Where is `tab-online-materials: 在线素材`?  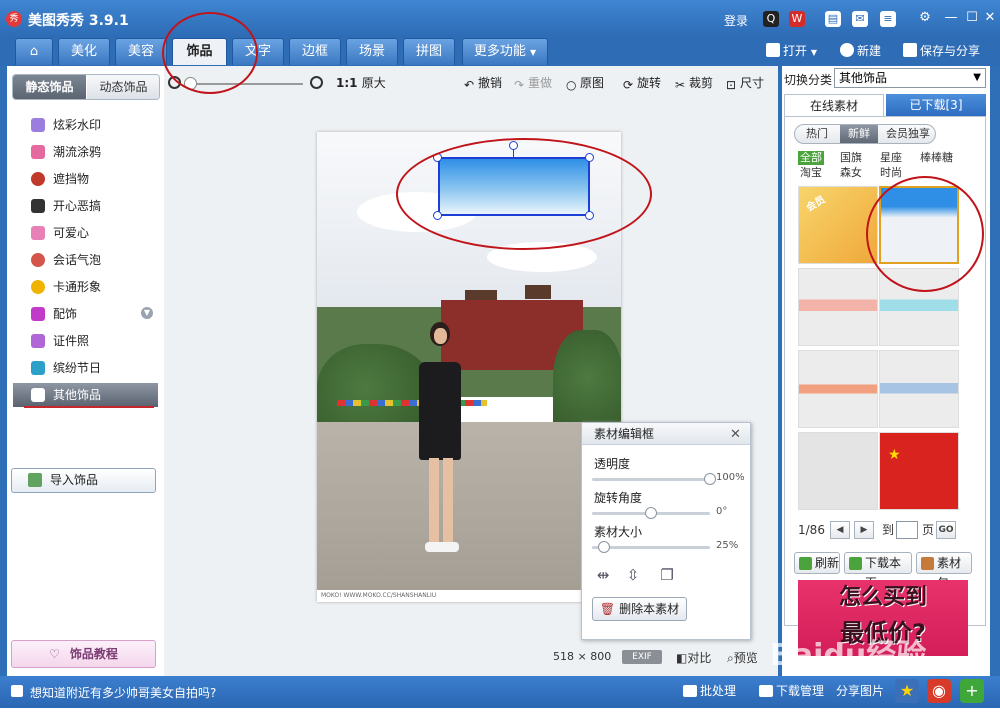
tab-online-materials: 在线素材 is located at coordinates (834, 105).